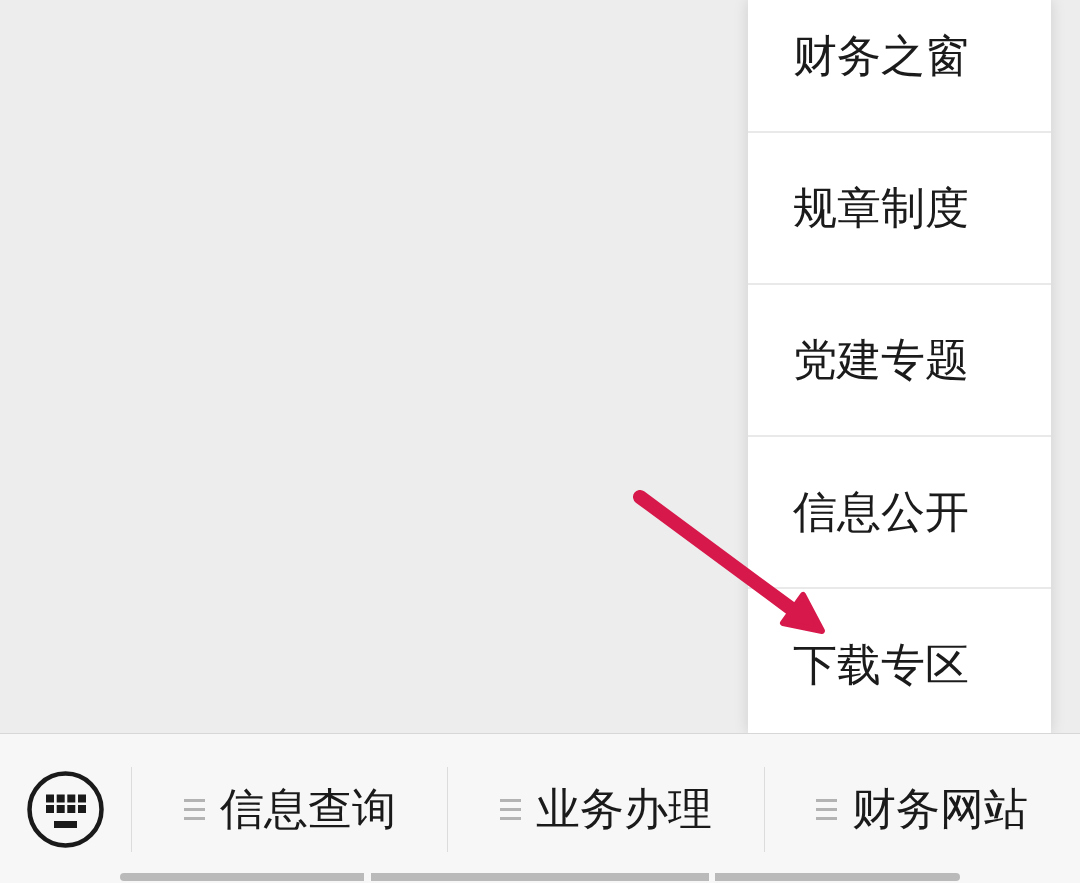  I want to click on menu-button: 业务办理, so click(605, 809).